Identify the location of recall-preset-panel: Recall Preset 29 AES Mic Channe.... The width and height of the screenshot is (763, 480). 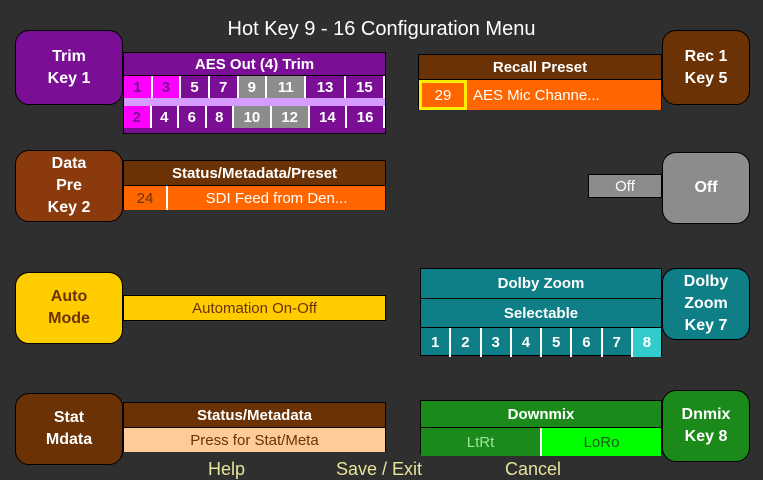
(540, 82).